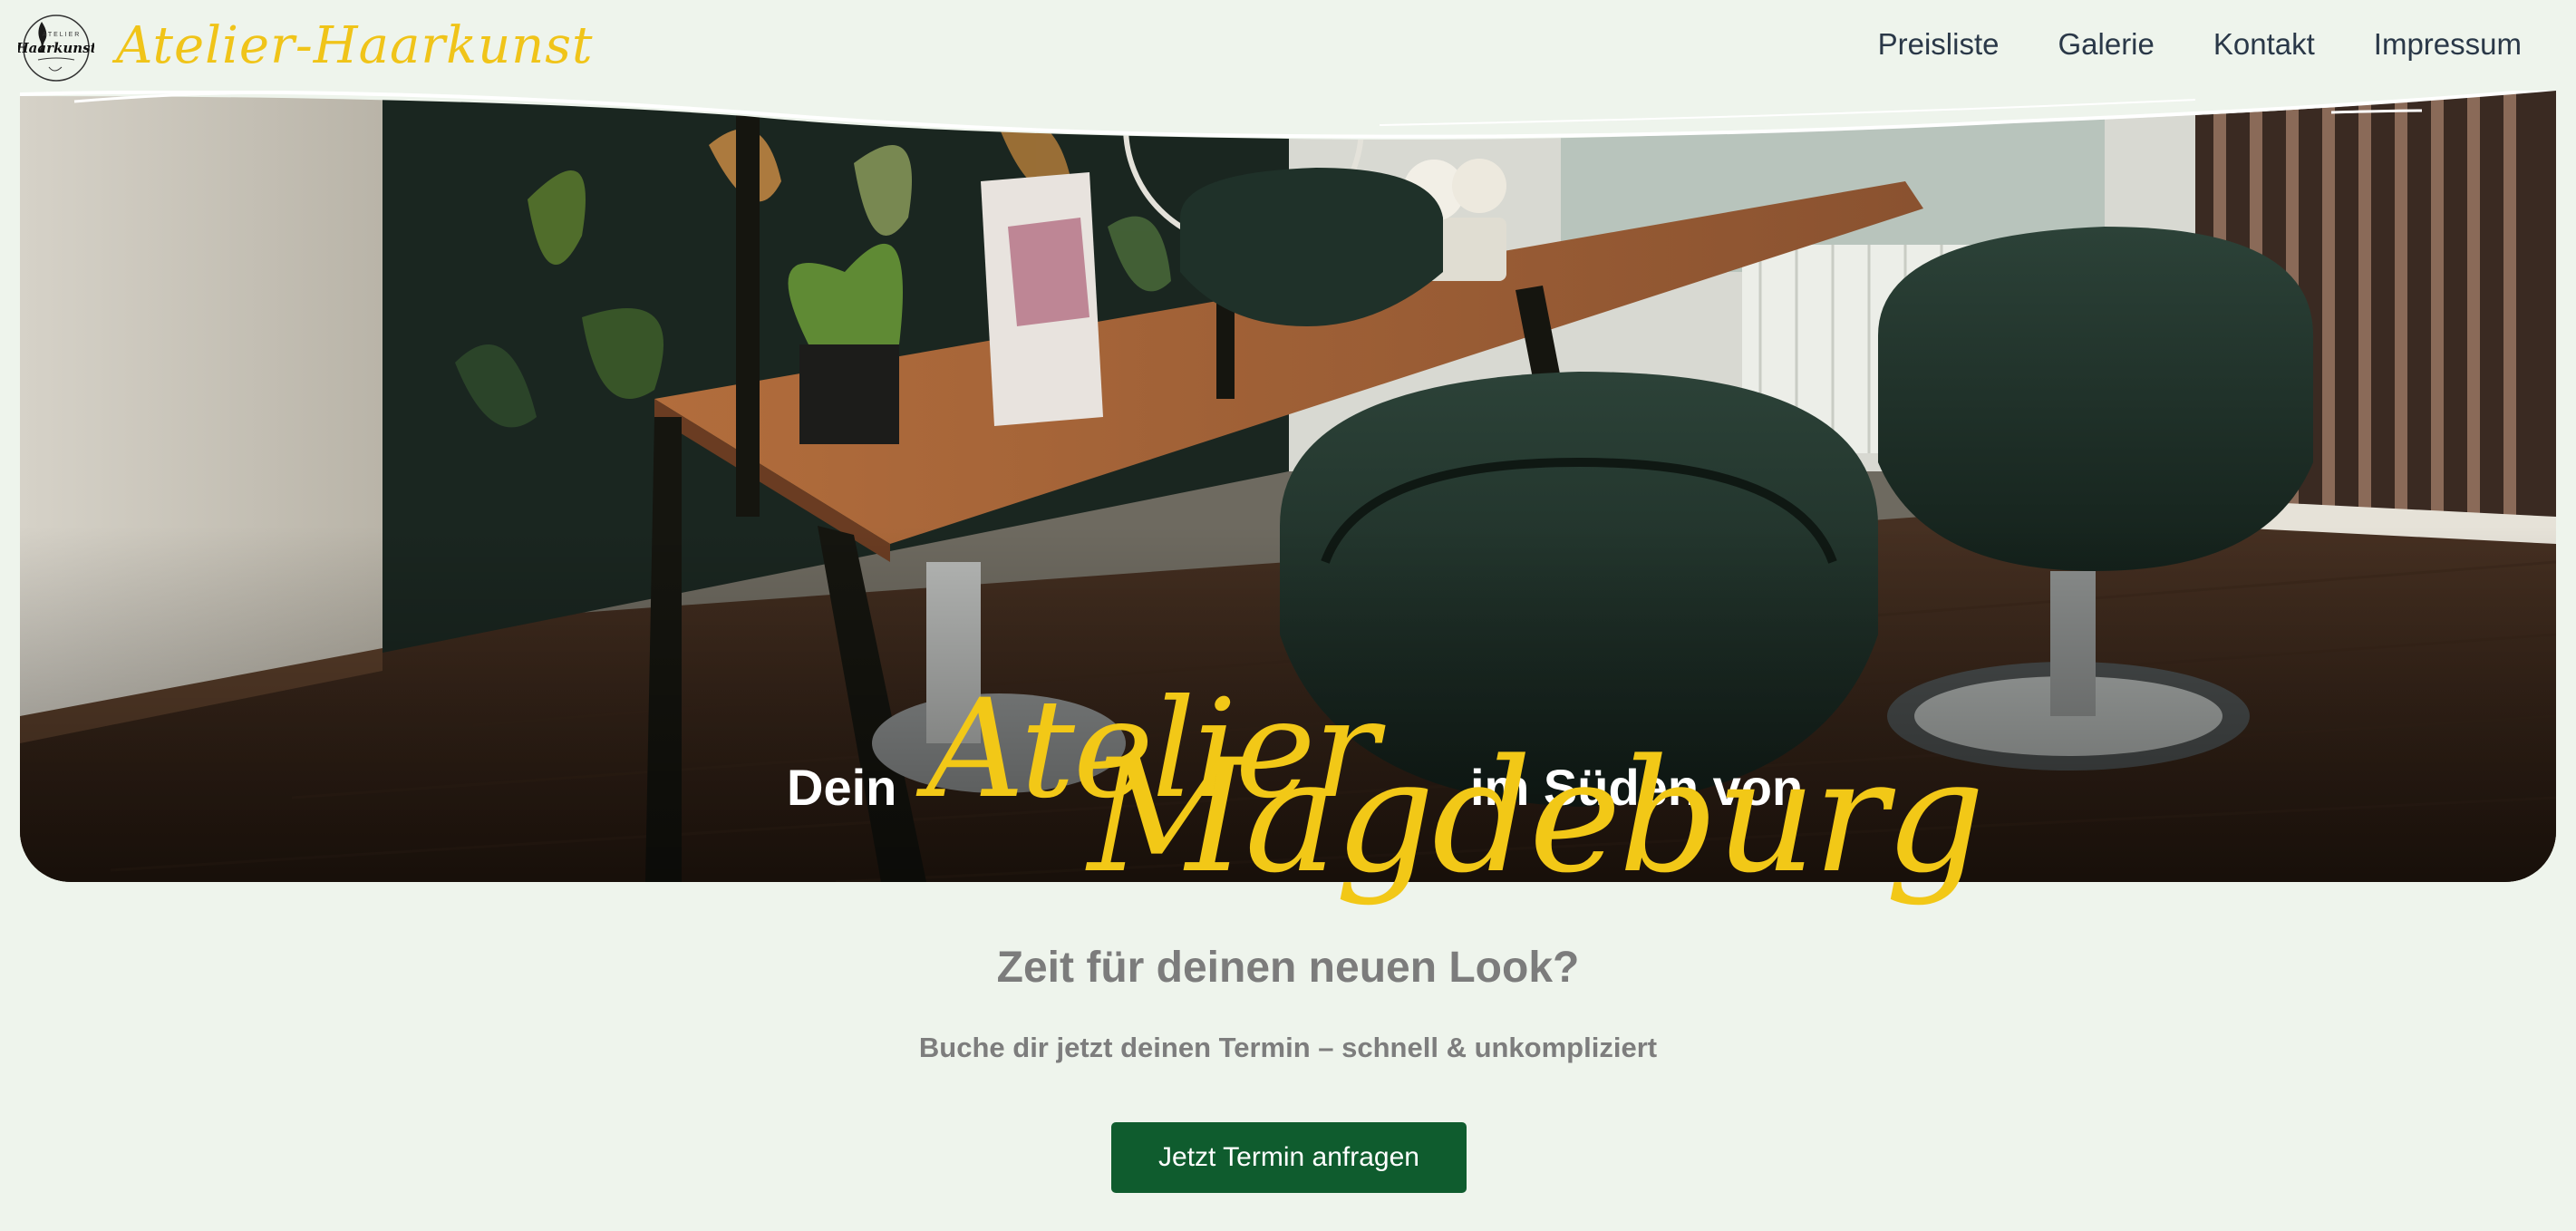 The width and height of the screenshot is (2576, 1231). What do you see at coordinates (62, 35) in the screenshot?
I see `logo-text-top: ATELIER` at bounding box center [62, 35].